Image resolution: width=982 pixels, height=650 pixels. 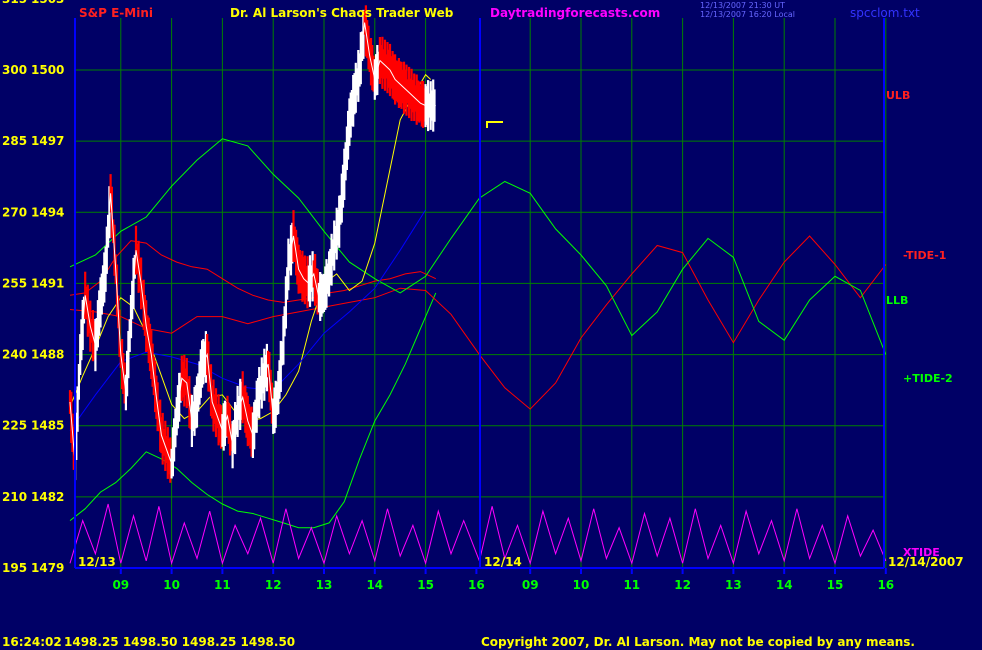 What do you see at coordinates (14, 355) in the screenshot?
I see `y-tick-left: 240` at bounding box center [14, 355].